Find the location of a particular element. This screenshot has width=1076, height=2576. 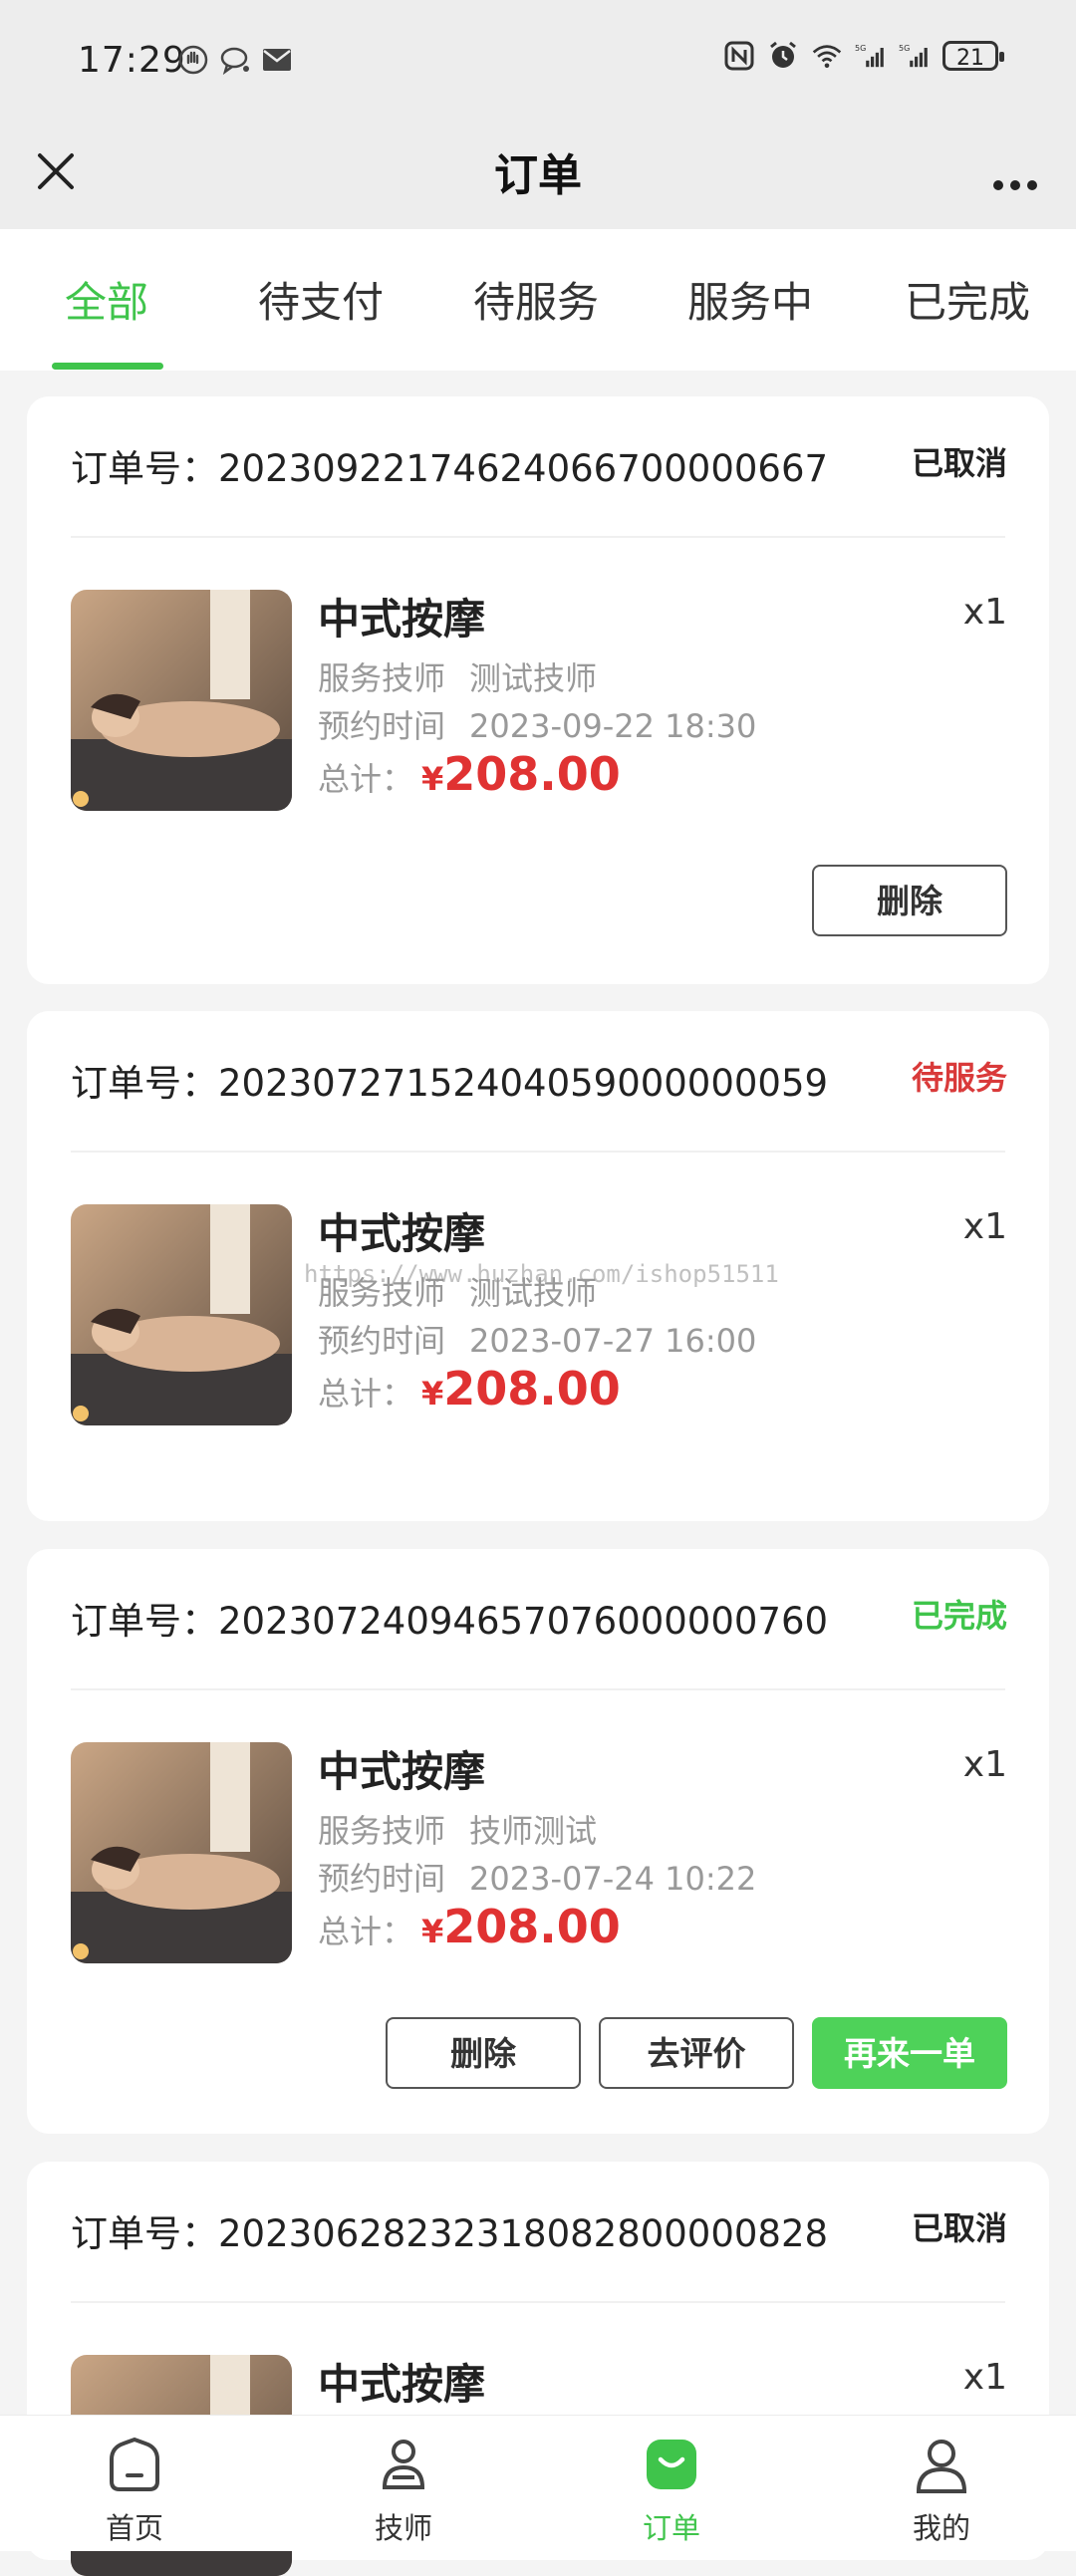

order-number: 订单号：20230727152404059000000059 is located at coordinates (450, 1083).